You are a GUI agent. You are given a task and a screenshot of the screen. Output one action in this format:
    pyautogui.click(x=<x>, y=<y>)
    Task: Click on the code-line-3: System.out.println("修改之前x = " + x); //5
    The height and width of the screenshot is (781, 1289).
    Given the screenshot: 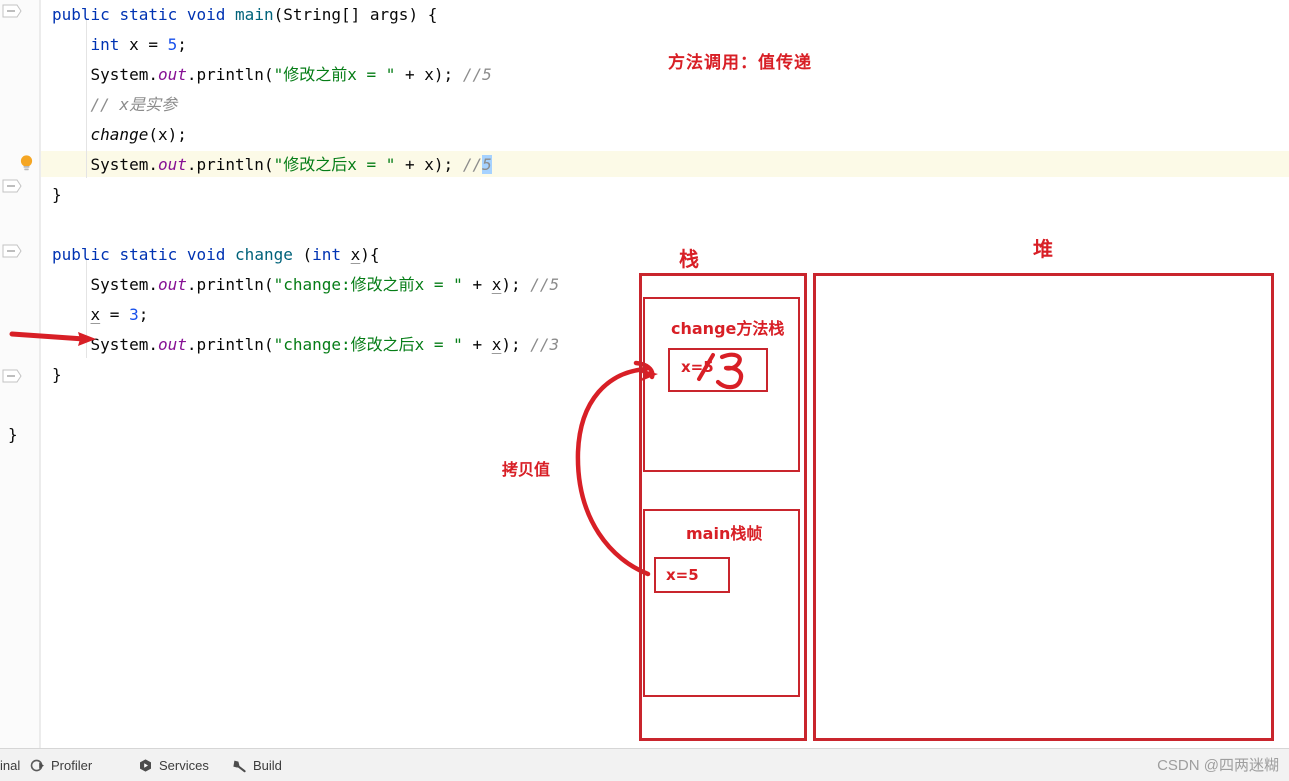 What is the action you would take?
    pyautogui.click(x=272, y=75)
    